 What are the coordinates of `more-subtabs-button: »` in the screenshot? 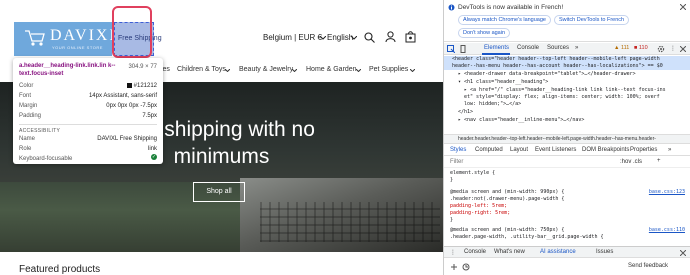 It's located at (669, 150).